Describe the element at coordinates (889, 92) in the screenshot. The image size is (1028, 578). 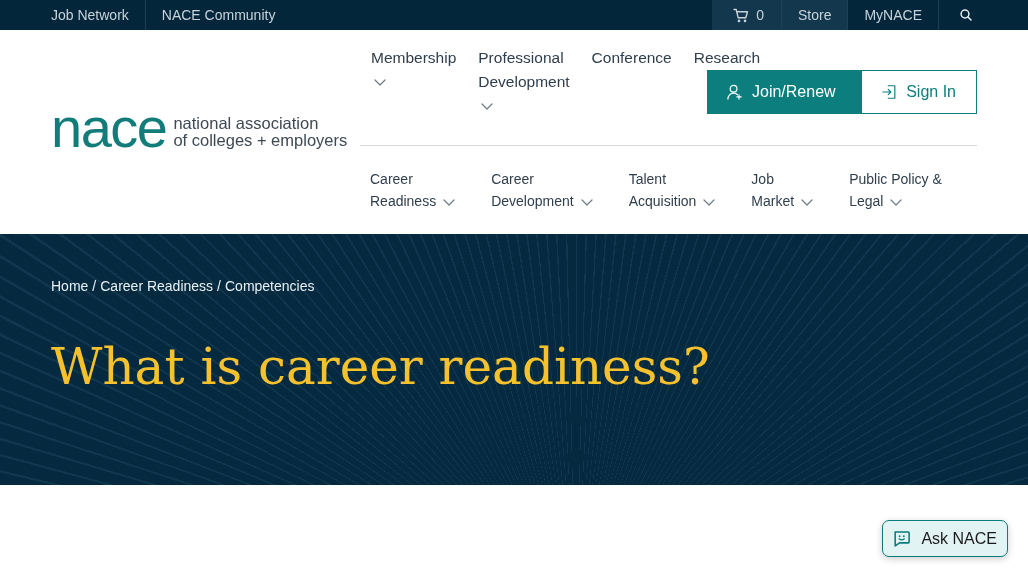
I see `sign-in-icon` at that location.